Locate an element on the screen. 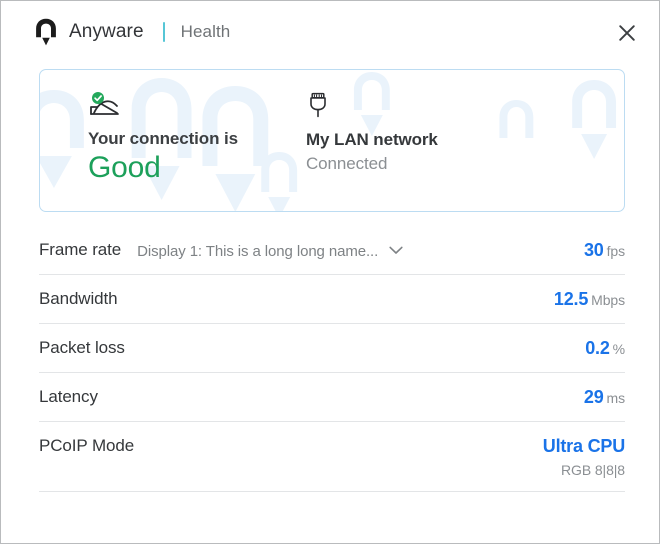 The image size is (660, 544). network-name: My LAN network is located at coordinates (372, 139).